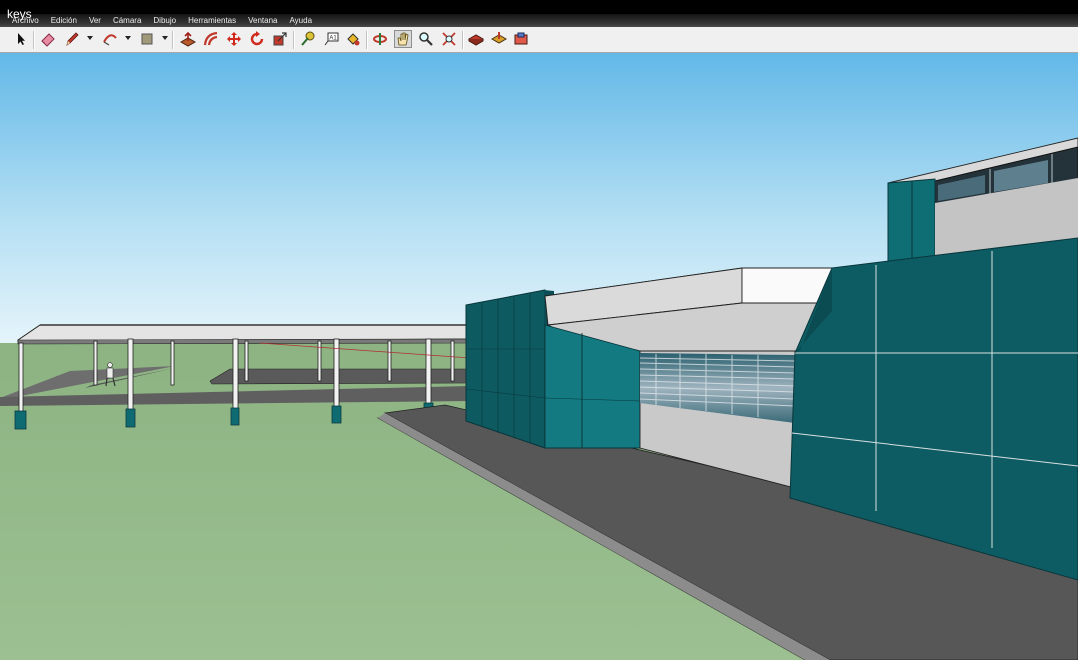  I want to click on rectangle-icon, so click(147, 39).